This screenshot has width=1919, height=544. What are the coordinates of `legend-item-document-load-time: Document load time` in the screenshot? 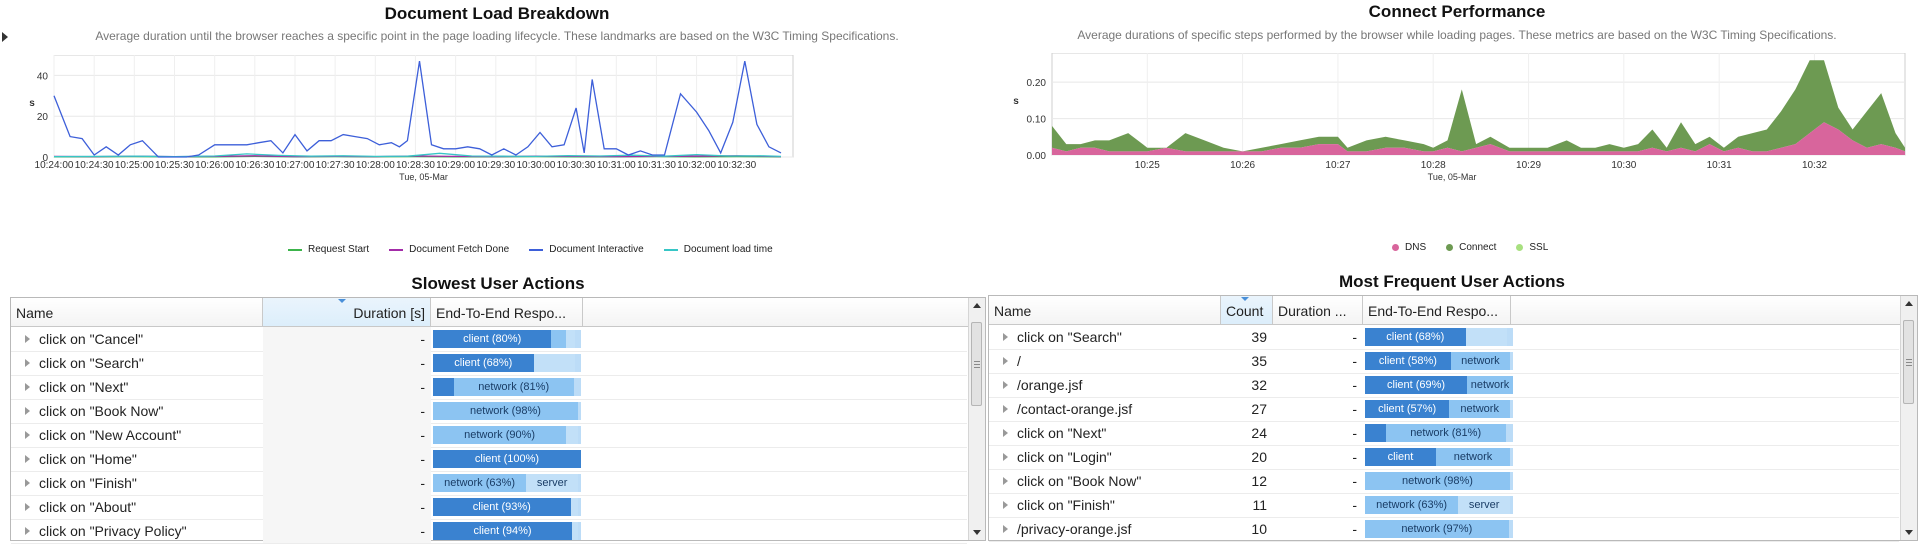 It's located at (718, 249).